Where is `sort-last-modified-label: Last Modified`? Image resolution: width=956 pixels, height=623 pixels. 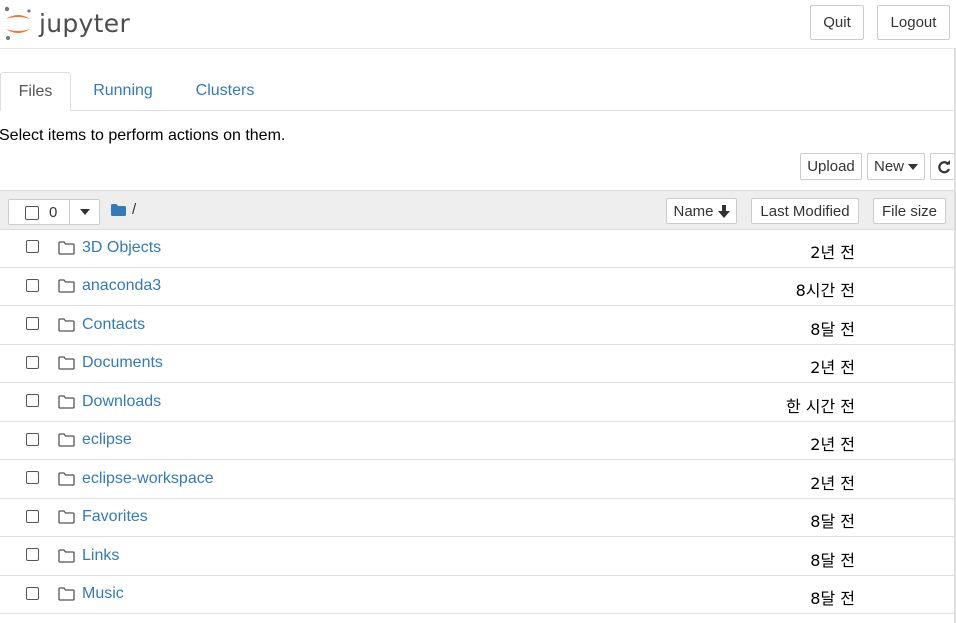 sort-last-modified-label: Last Modified is located at coordinates (805, 211).